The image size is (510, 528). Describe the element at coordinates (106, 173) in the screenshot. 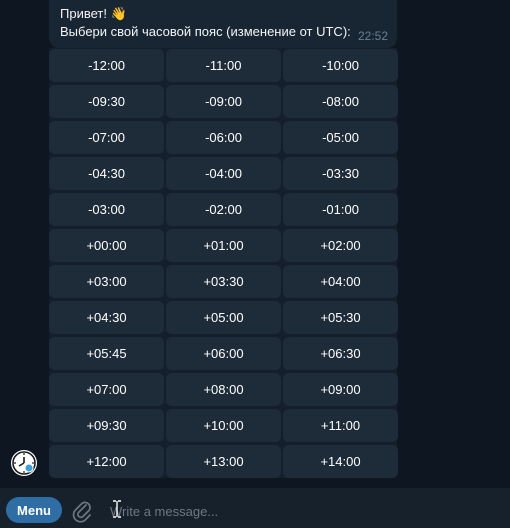

I see `timezone-button: -04:30` at that location.